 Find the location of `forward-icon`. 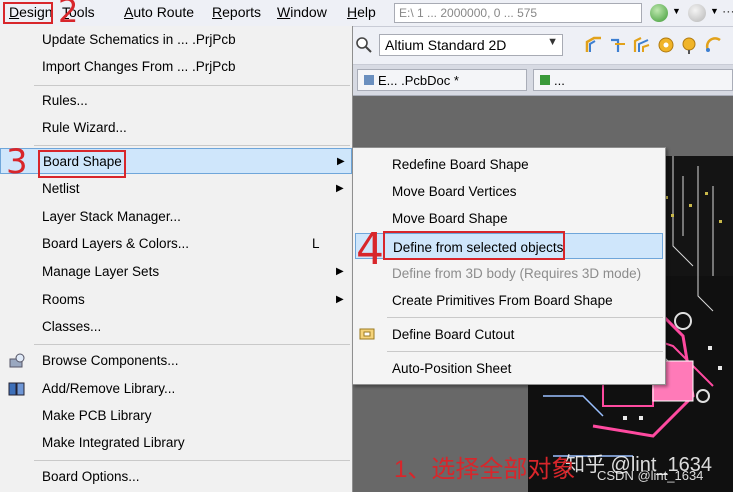

forward-icon is located at coordinates (697, 13).